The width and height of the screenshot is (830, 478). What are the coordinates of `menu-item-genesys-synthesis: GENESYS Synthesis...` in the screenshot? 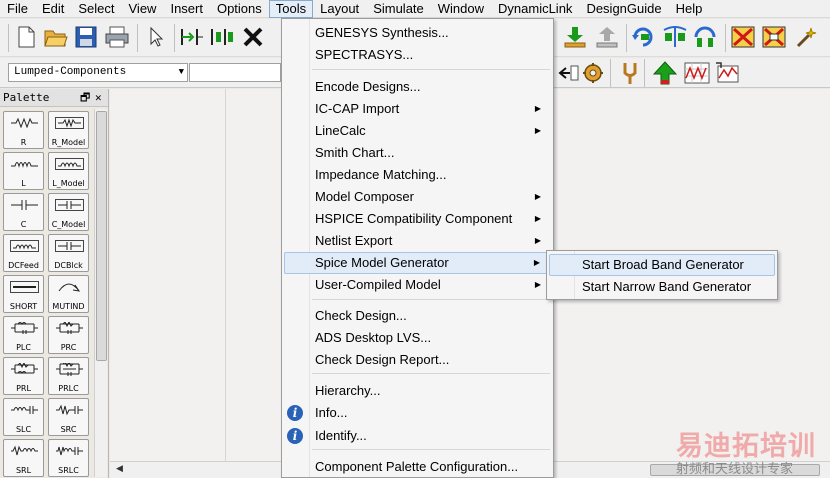 It's located at (417, 33).